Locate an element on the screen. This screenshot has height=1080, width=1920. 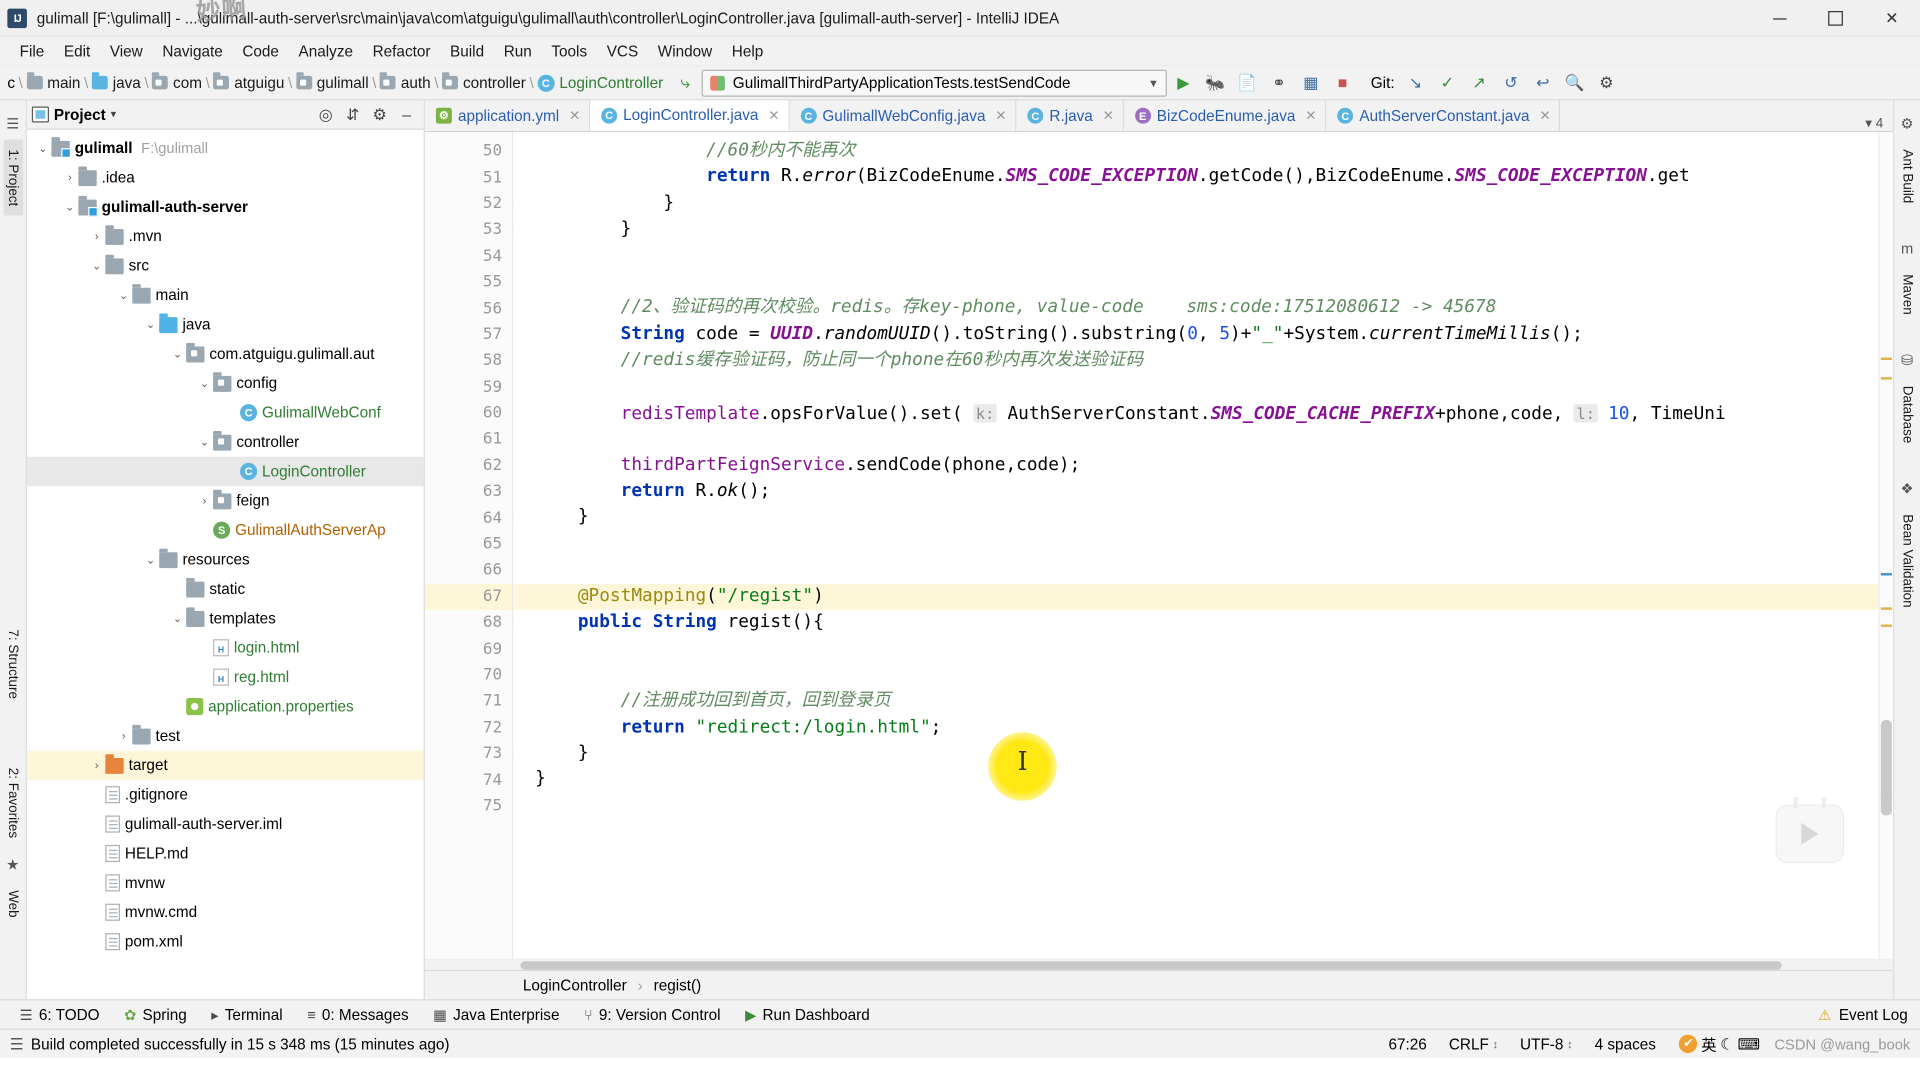
line-number: 68− is located at coordinates (476, 623).